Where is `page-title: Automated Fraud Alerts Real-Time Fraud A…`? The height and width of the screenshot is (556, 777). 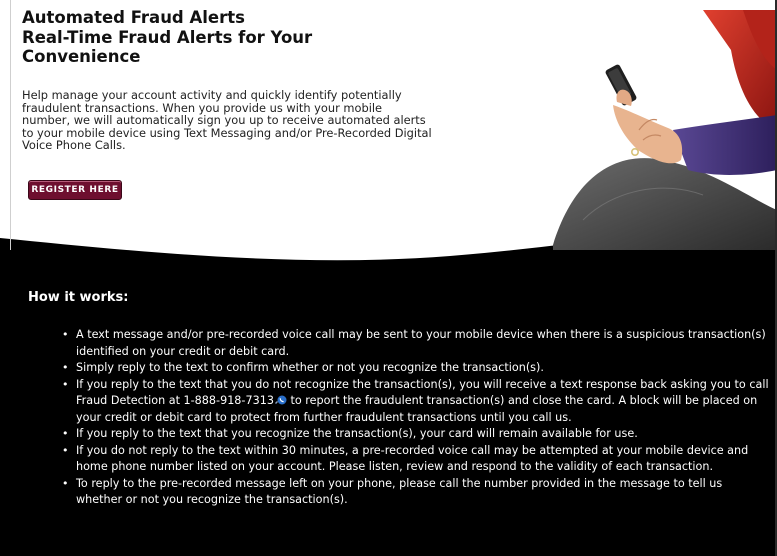 page-title: Automated Fraud Alerts Real-Time Fraud A… is located at coordinates (167, 37).